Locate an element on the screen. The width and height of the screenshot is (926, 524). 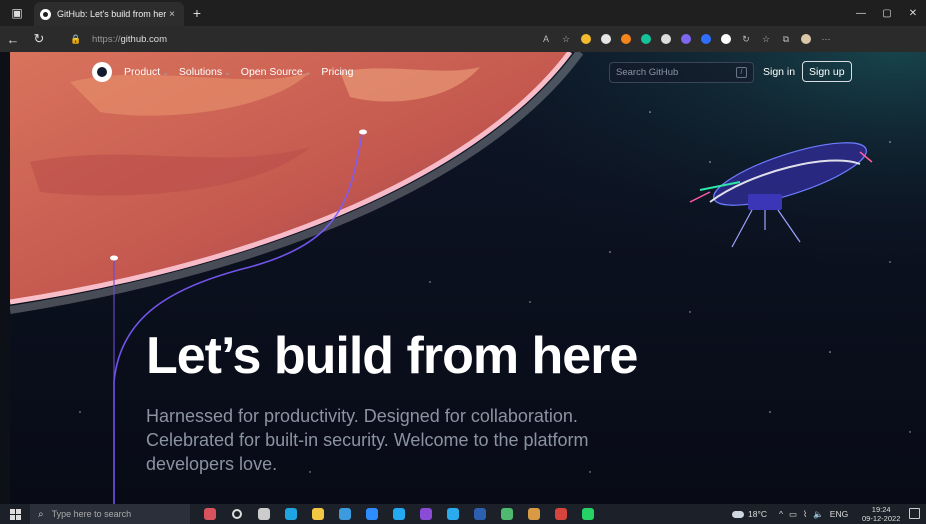
github-desktop-icon is located at coordinates (425, 514).